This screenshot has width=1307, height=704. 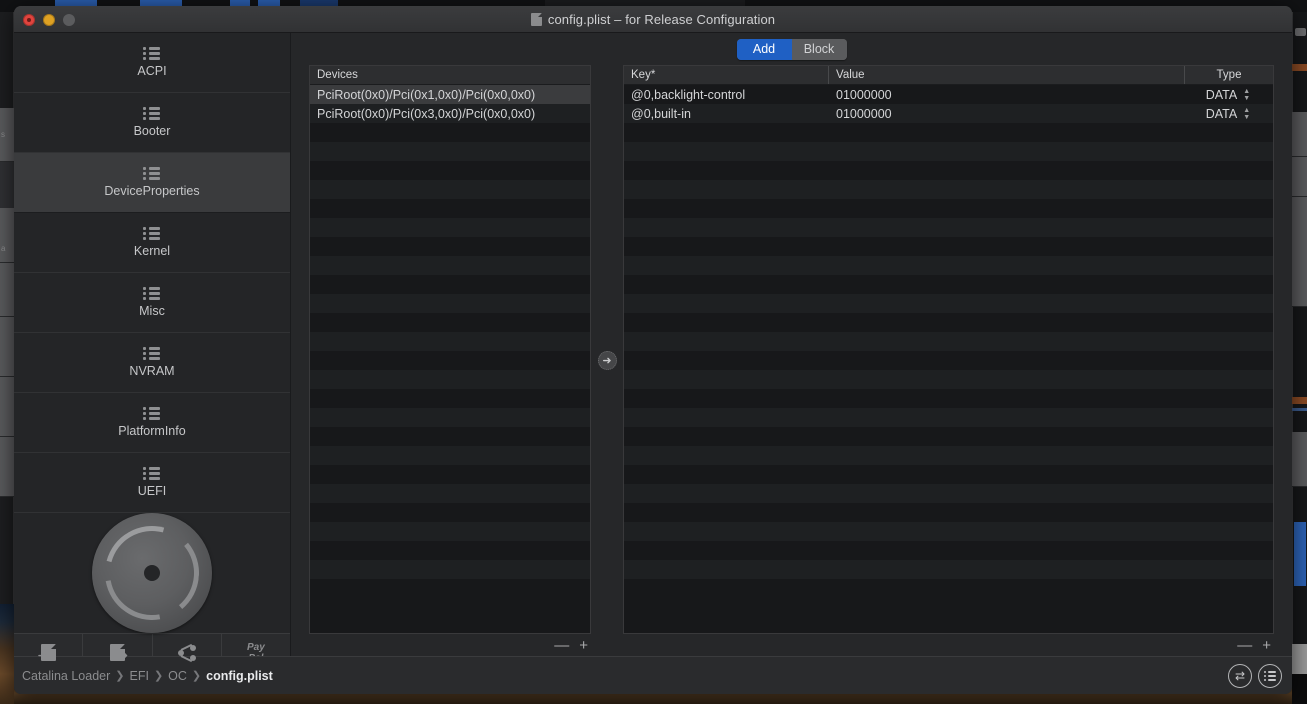 I want to click on tab-add: Add, so click(x=764, y=49).